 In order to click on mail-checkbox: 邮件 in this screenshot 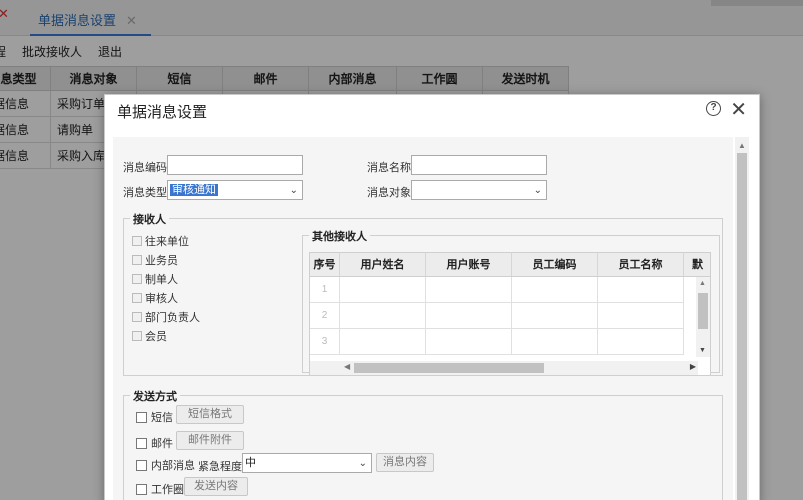, I will do `click(154, 443)`.